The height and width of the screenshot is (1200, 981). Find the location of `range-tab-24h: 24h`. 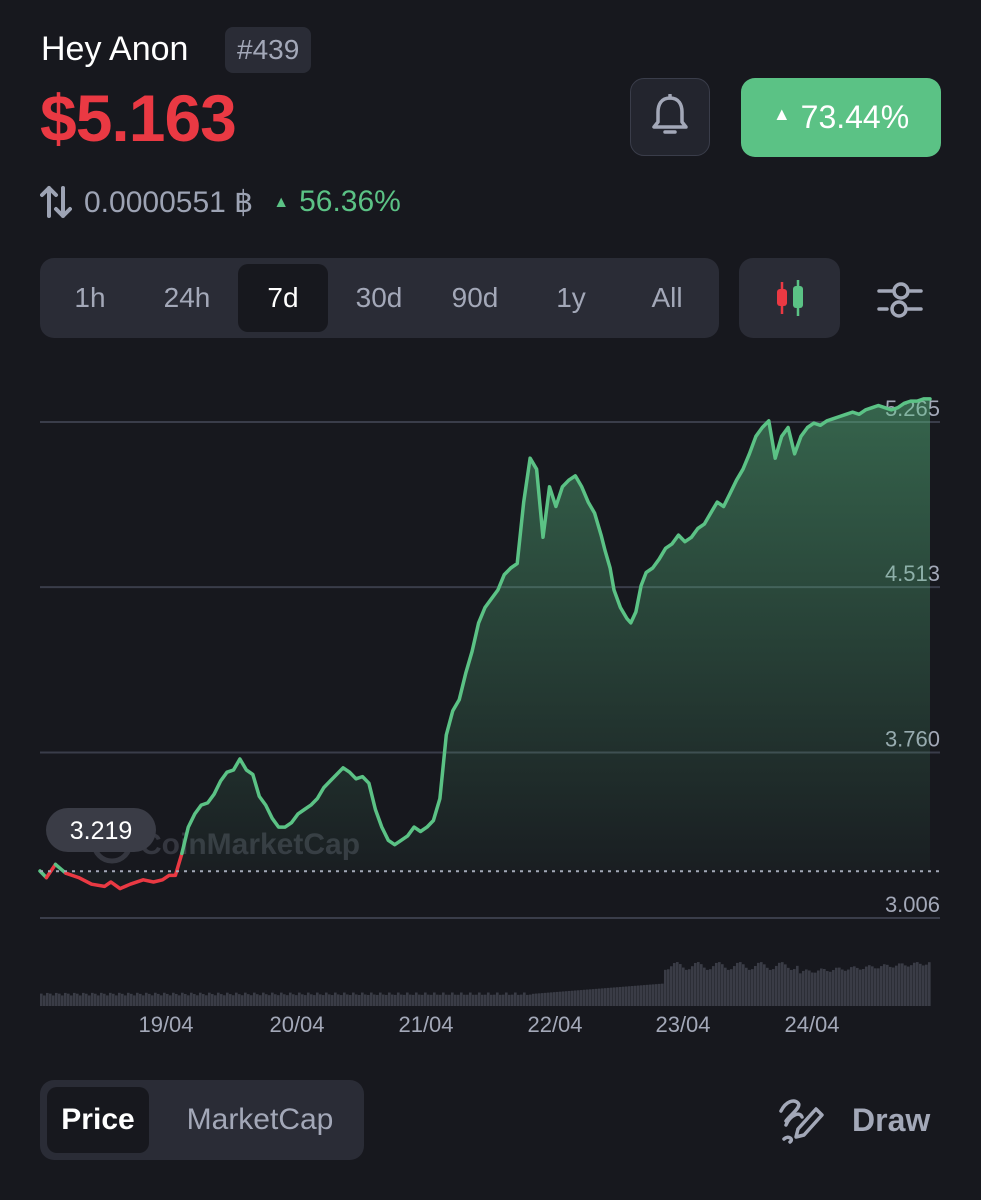

range-tab-24h: 24h is located at coordinates (187, 298).